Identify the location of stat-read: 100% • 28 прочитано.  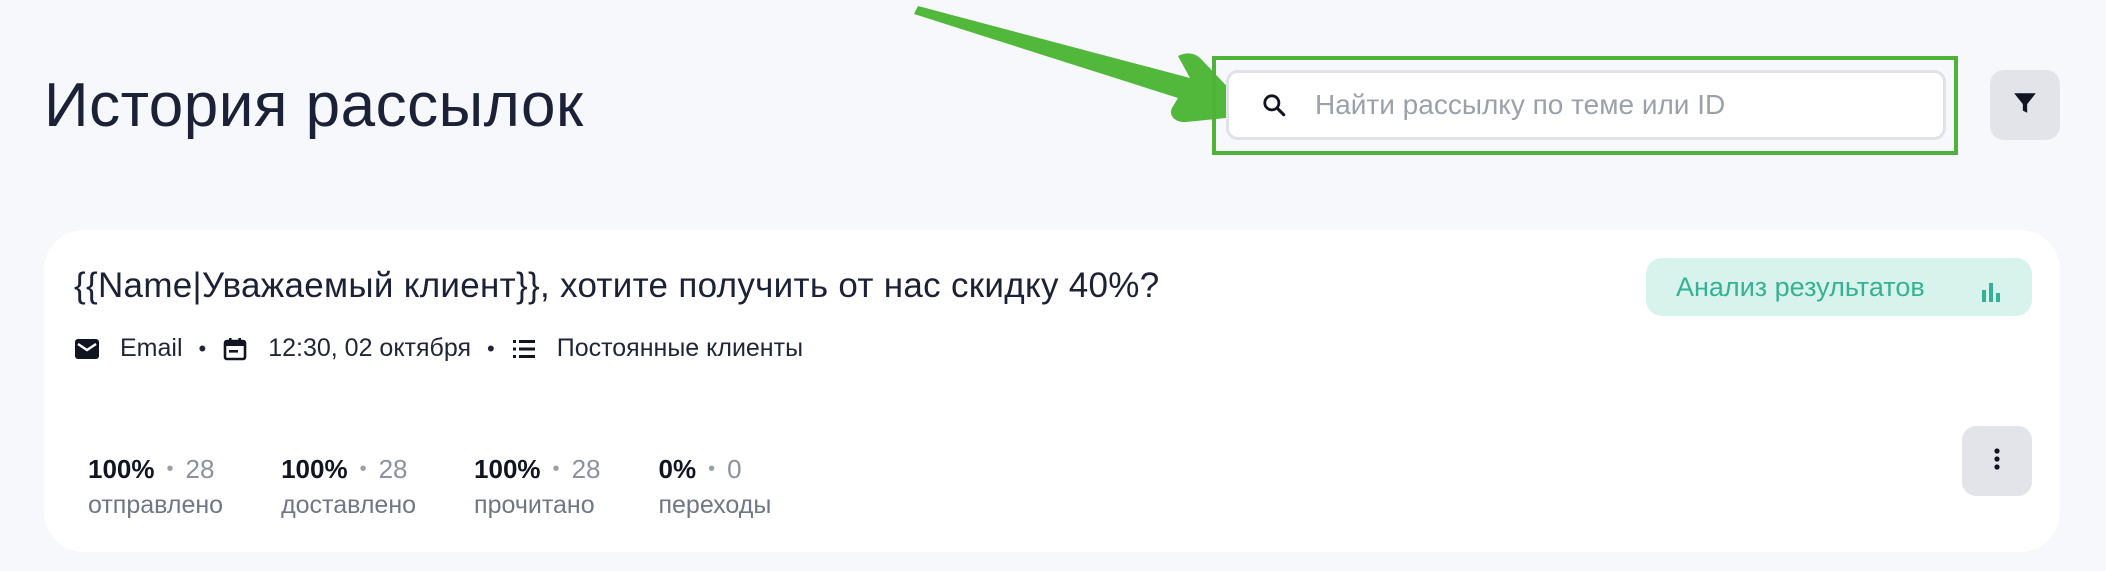
(537, 487).